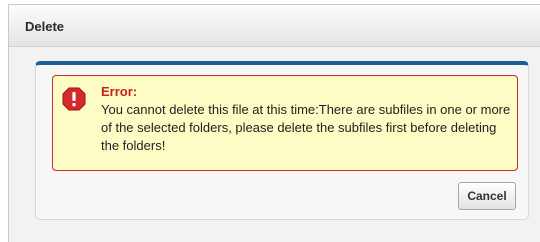 This screenshot has width=540, height=242. I want to click on error-title: Error:, so click(119, 91).